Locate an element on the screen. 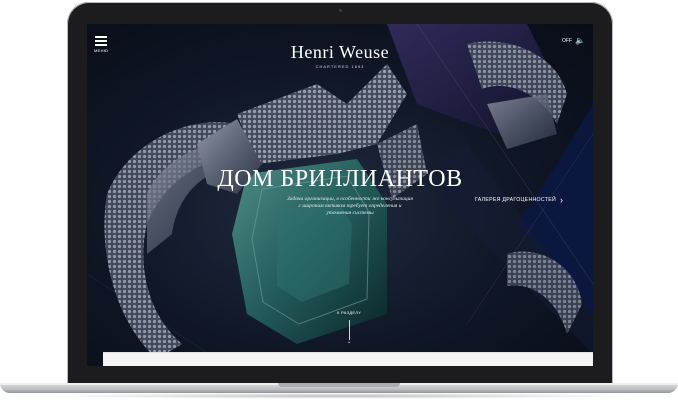 The width and height of the screenshot is (678, 403). hamburger-icon is located at coordinates (101, 37).